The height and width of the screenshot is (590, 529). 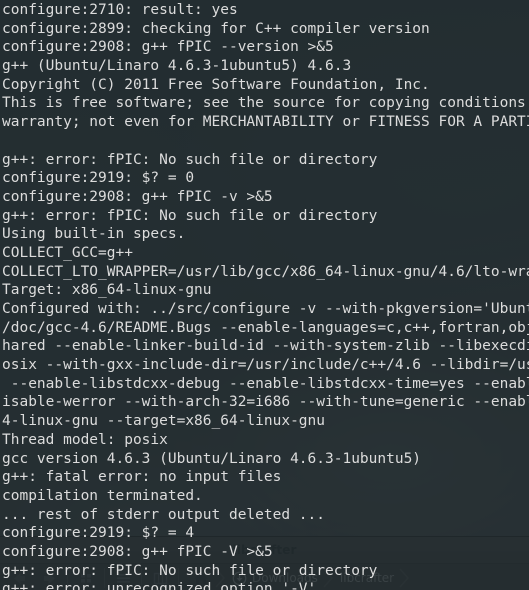 I want to click on terminal-line: g++: error: unrecognized option '-V', so click(x=159, y=585).